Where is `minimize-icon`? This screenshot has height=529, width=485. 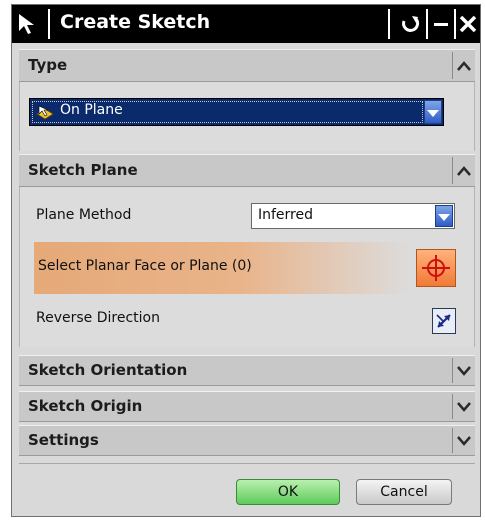 minimize-icon is located at coordinates (442, 24).